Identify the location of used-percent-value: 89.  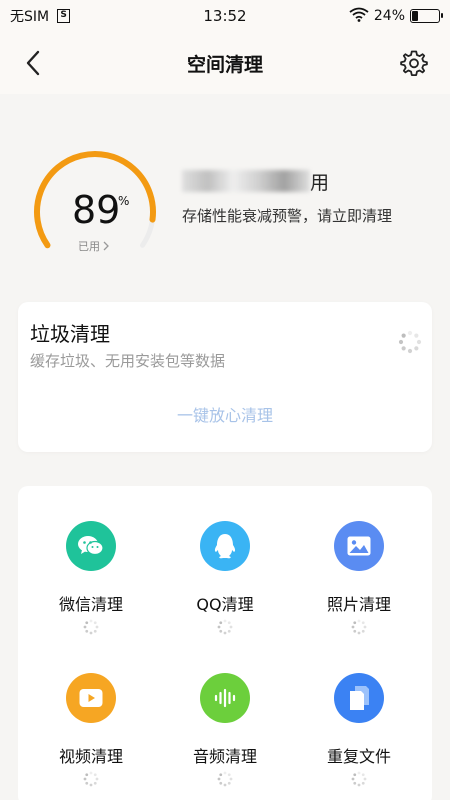
(96, 210).